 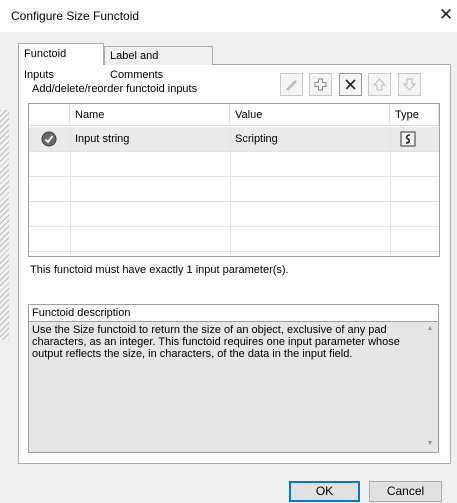 I want to click on edit-button, so click(x=291, y=84).